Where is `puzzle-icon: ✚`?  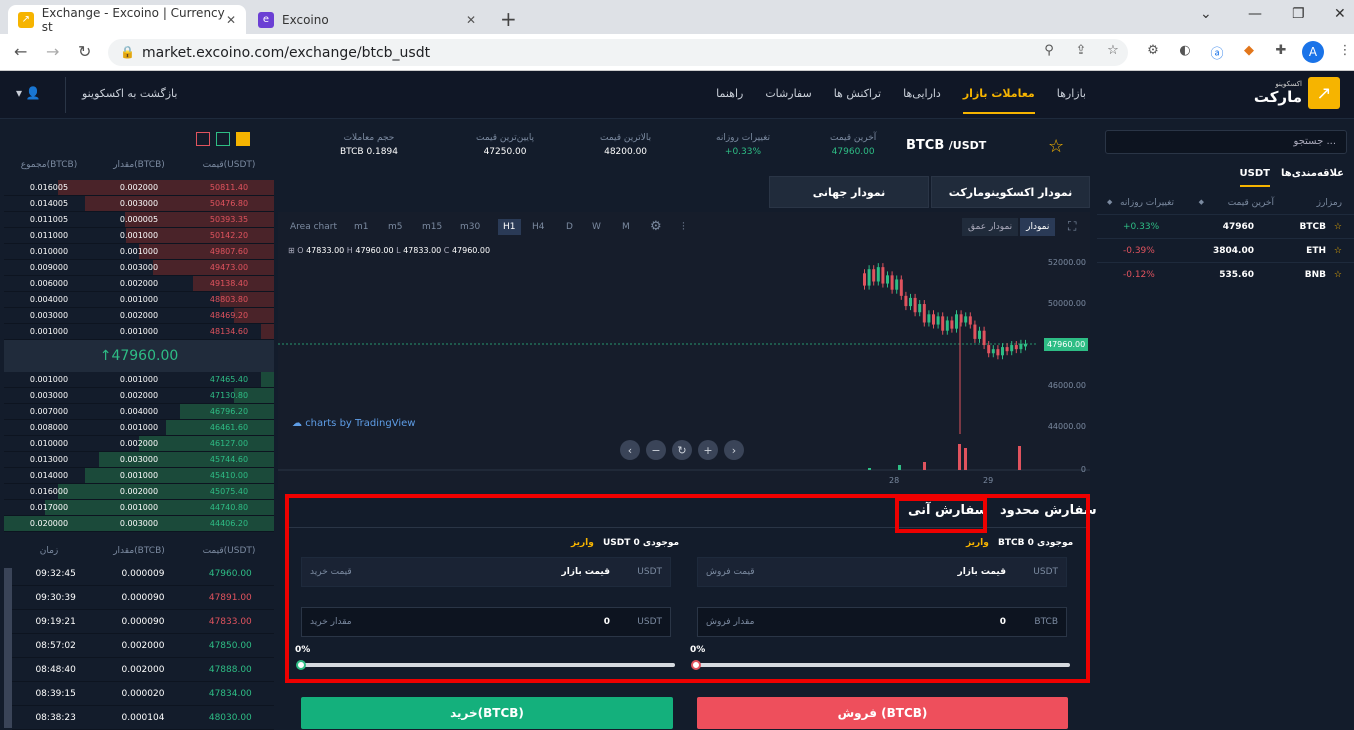 puzzle-icon: ✚ is located at coordinates (1281, 52).